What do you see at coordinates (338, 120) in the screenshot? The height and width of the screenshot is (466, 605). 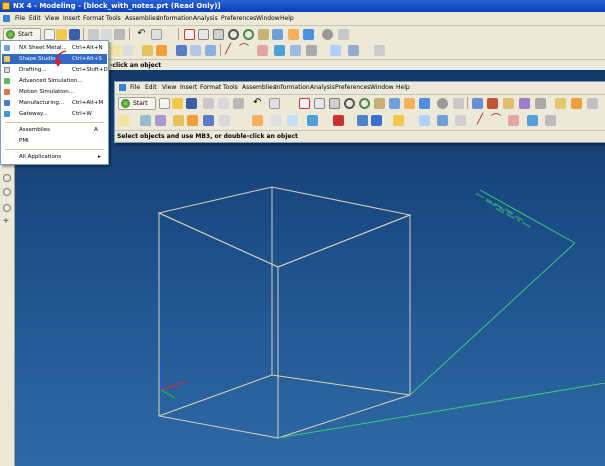 I see `trim-body-icon` at bounding box center [338, 120].